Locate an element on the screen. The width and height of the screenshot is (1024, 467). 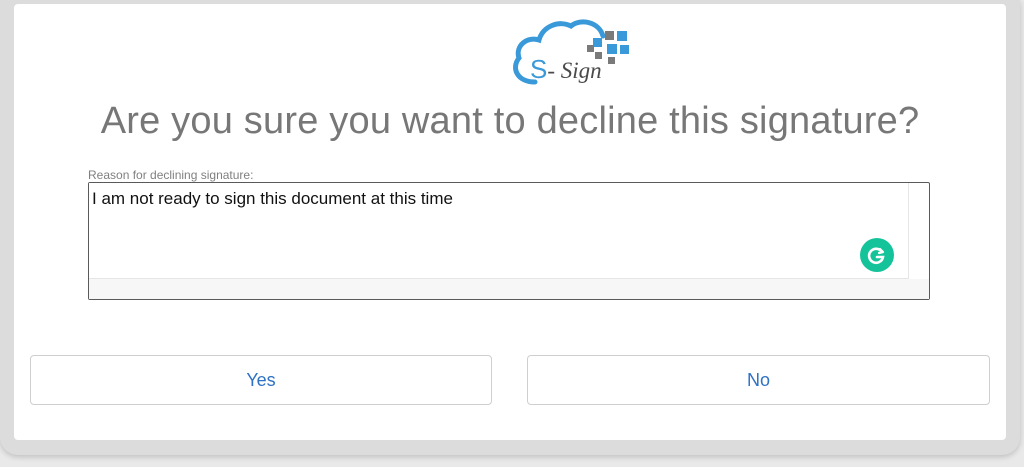
grammarly-g-icon is located at coordinates (876, 256).